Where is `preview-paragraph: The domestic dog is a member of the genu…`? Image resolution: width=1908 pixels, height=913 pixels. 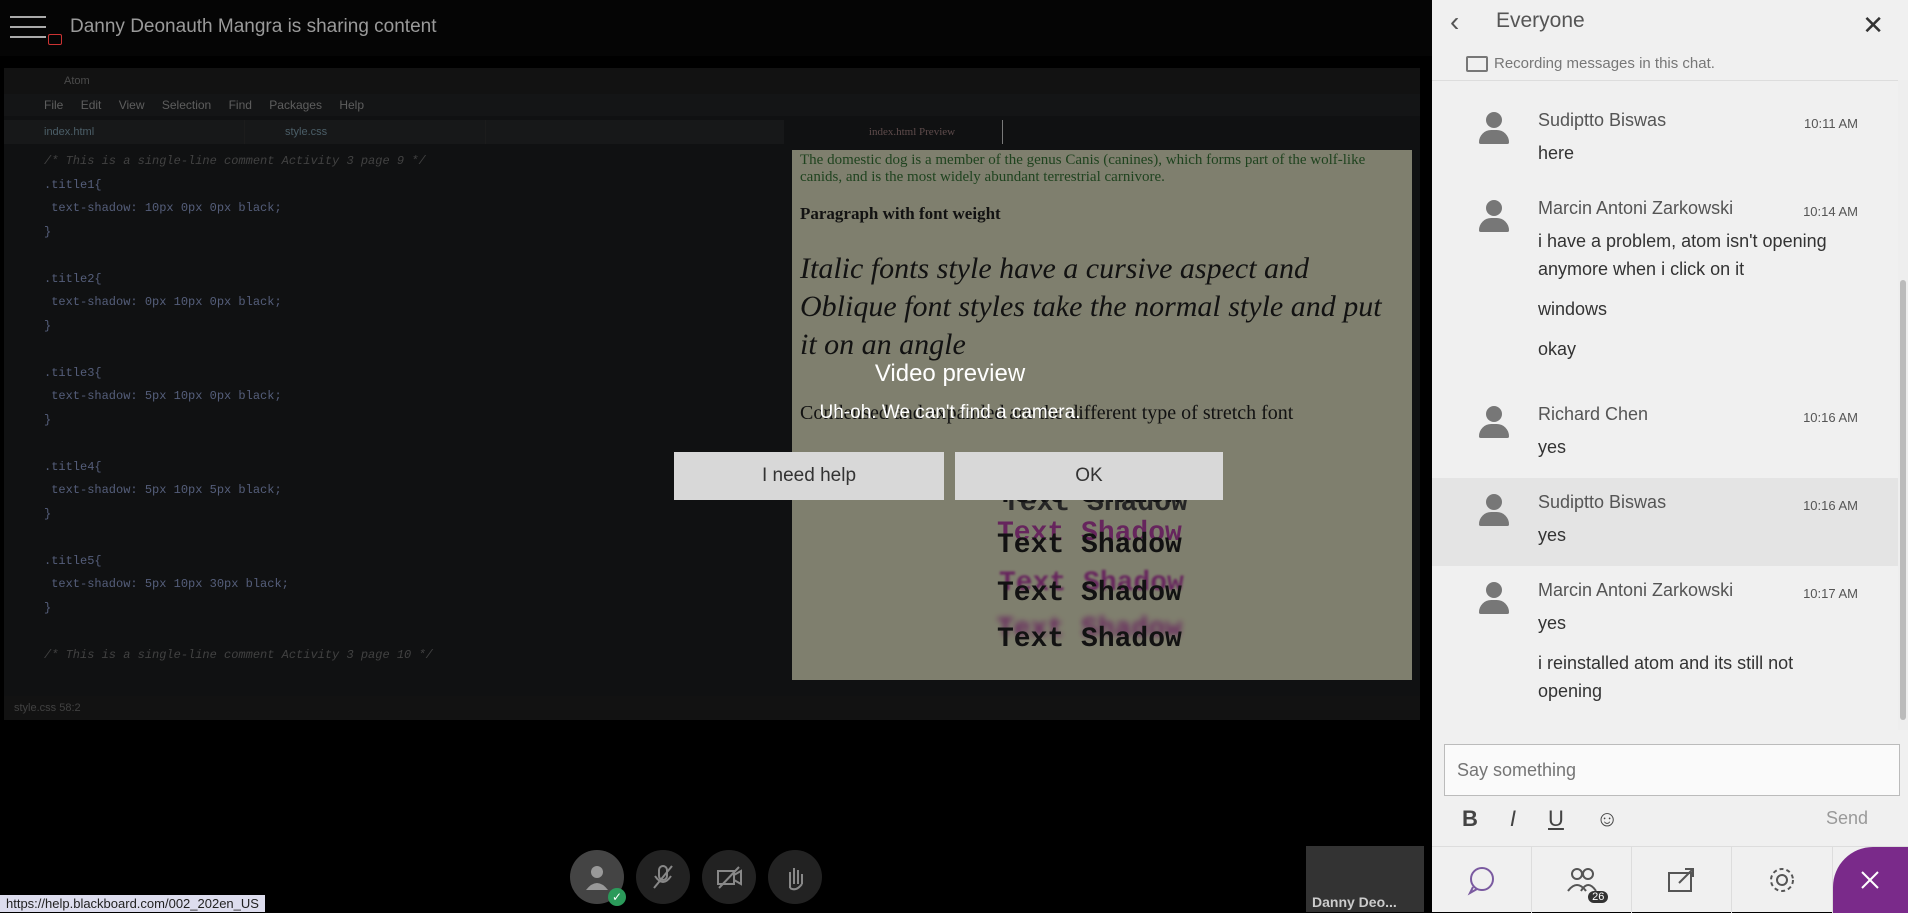
preview-paragraph: The domestic dog is a member of the genu… is located at coordinates (1083, 168).